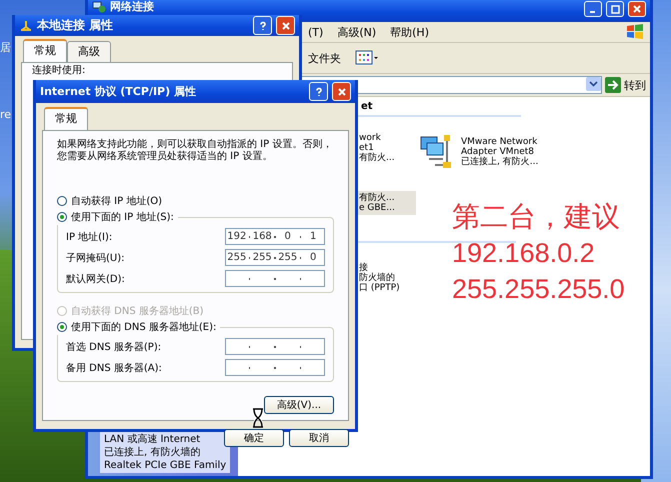  I want to click on field-label: 备用 DNS 服务器(A):, so click(114, 368).